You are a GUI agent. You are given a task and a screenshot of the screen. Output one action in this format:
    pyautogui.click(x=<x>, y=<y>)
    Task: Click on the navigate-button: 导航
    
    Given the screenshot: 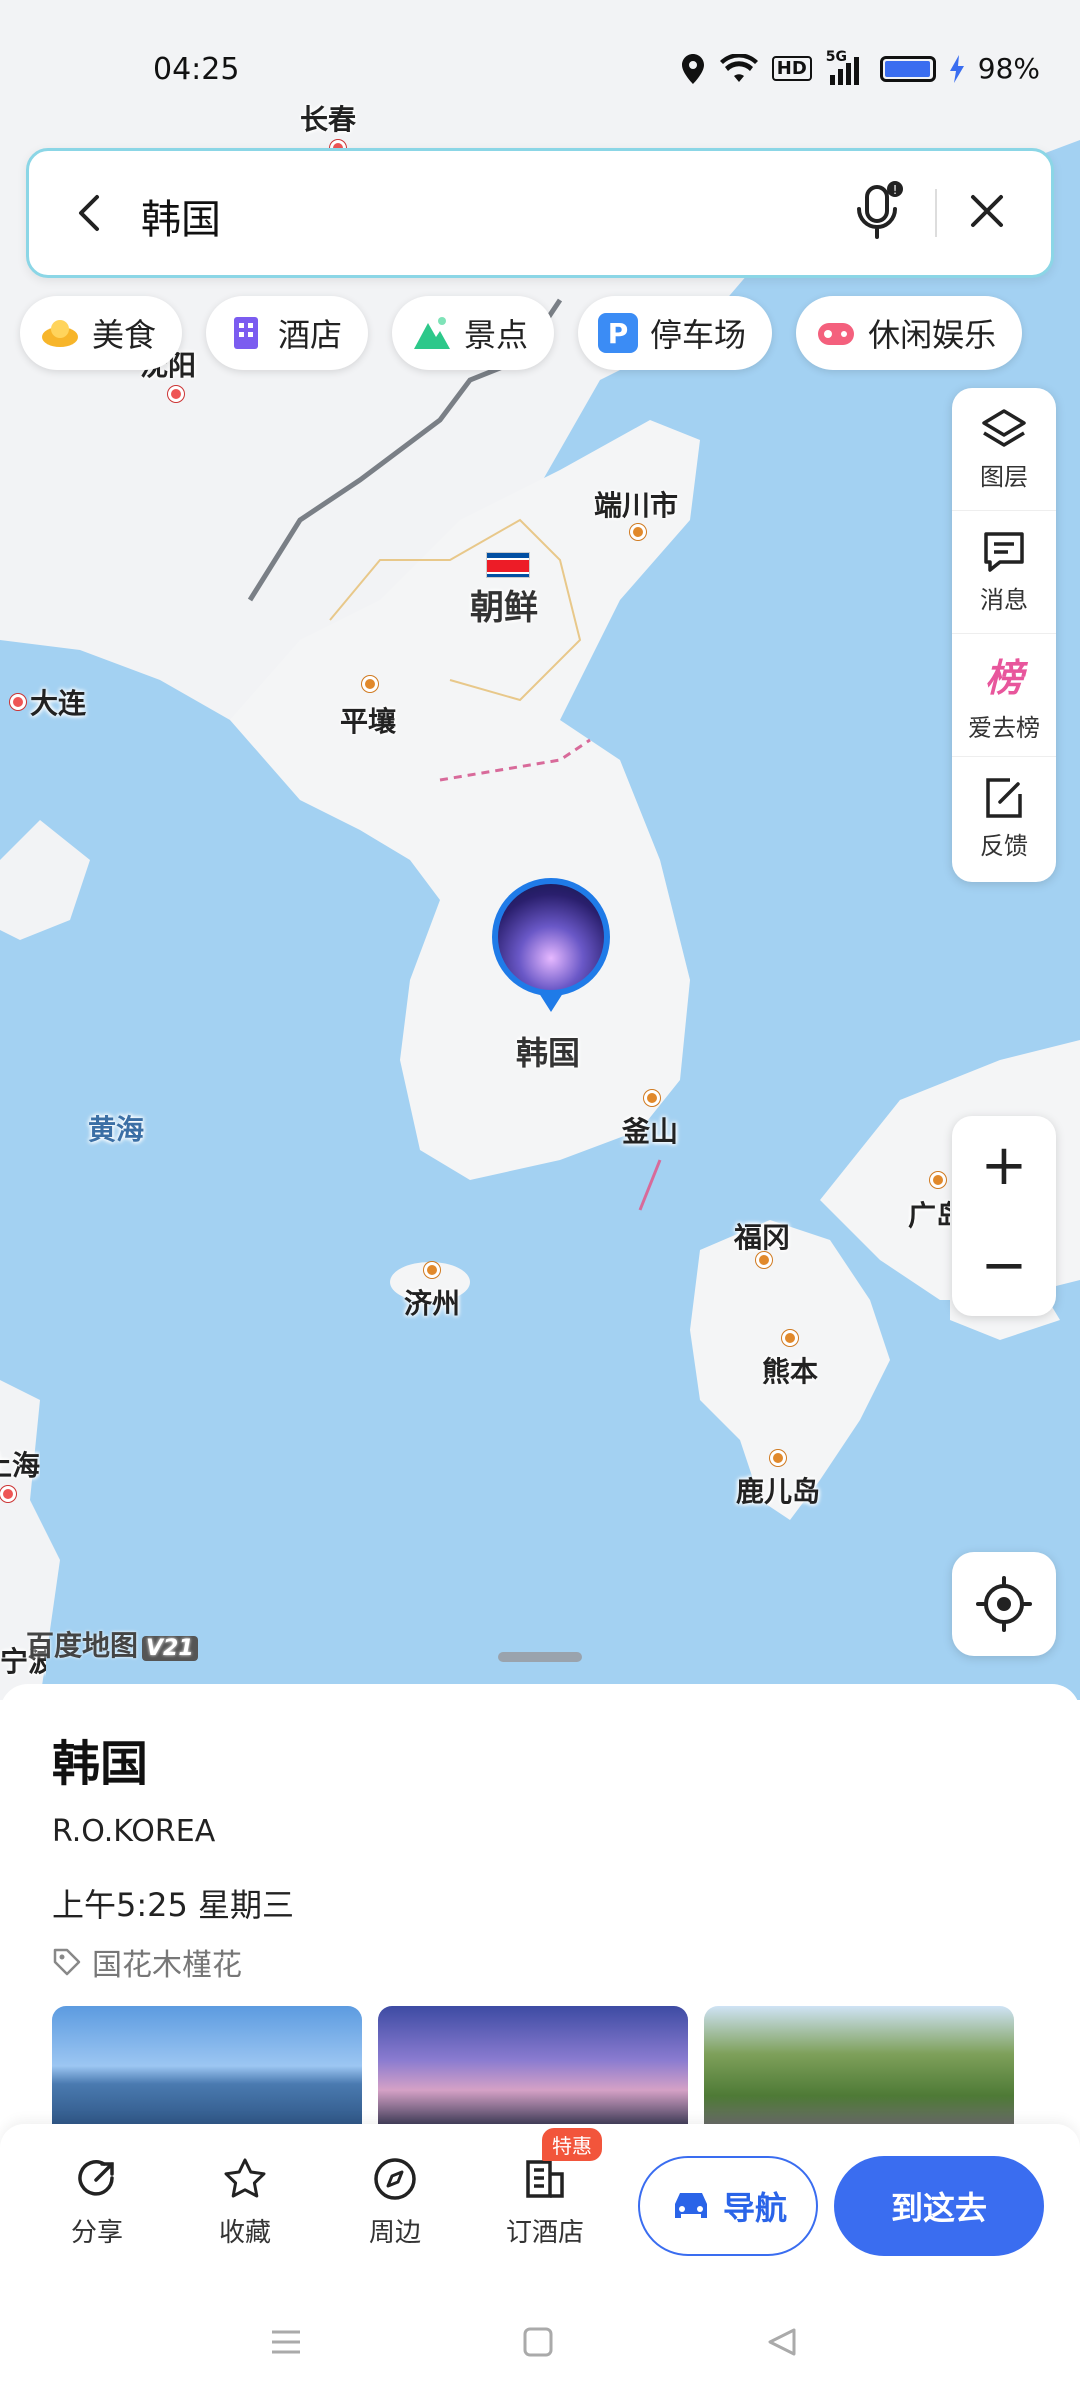 What is the action you would take?
    pyautogui.click(x=728, y=2206)
    